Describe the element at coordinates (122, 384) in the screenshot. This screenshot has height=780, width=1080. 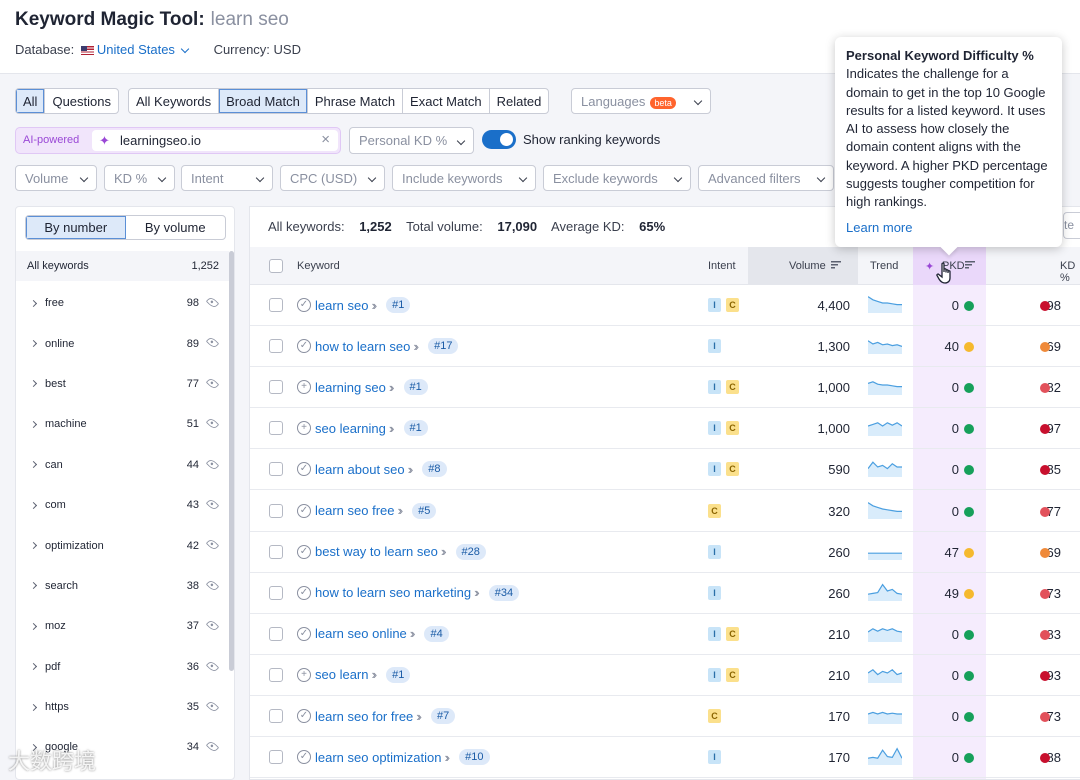
I see `sidebar-group-item: best 77` at that location.